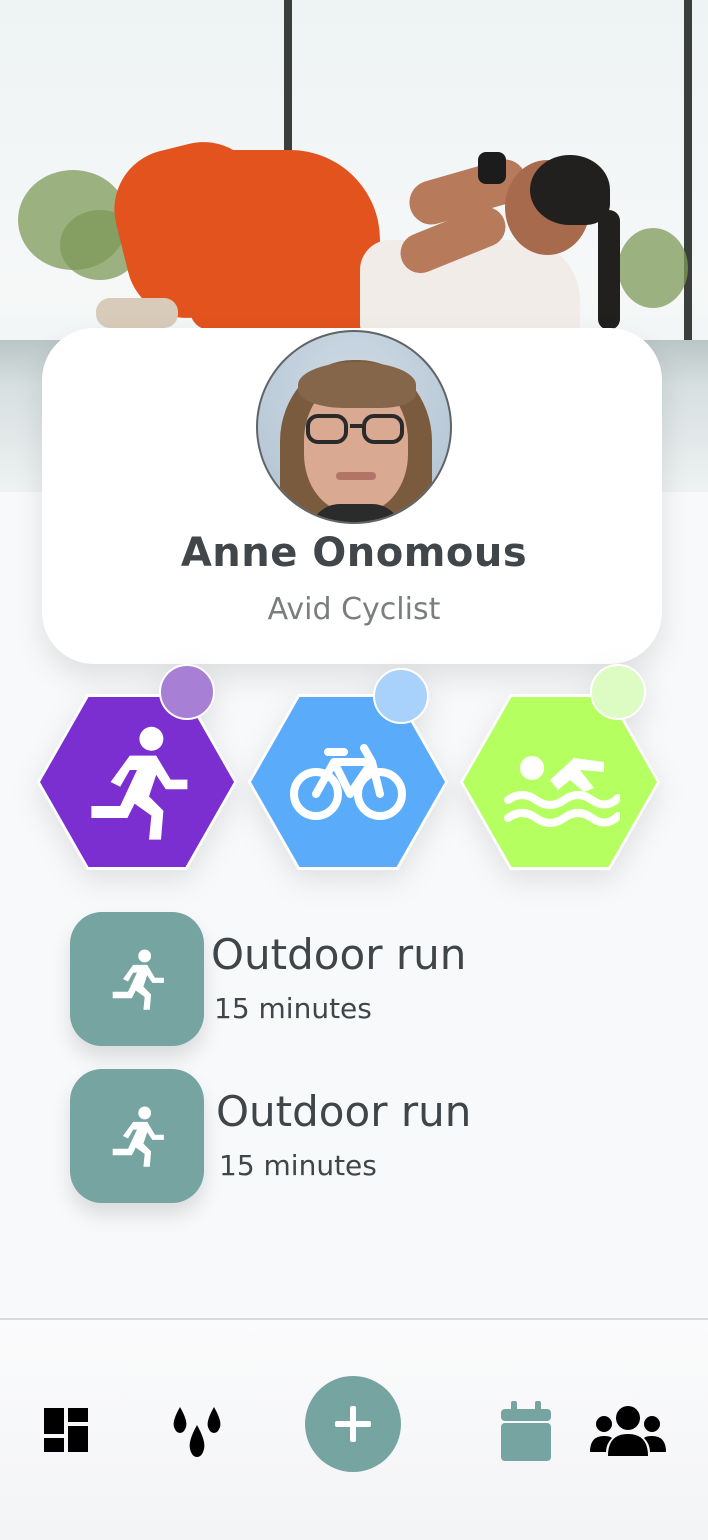 This screenshot has height=1540, width=708. What do you see at coordinates (348, 782) in the screenshot?
I see `bicycle-icon` at bounding box center [348, 782].